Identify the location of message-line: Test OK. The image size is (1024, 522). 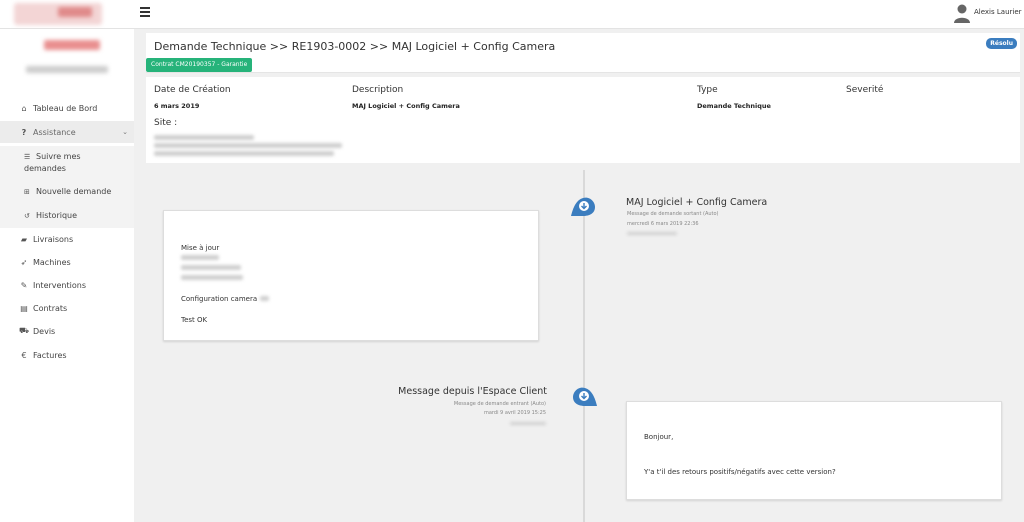
(194, 320).